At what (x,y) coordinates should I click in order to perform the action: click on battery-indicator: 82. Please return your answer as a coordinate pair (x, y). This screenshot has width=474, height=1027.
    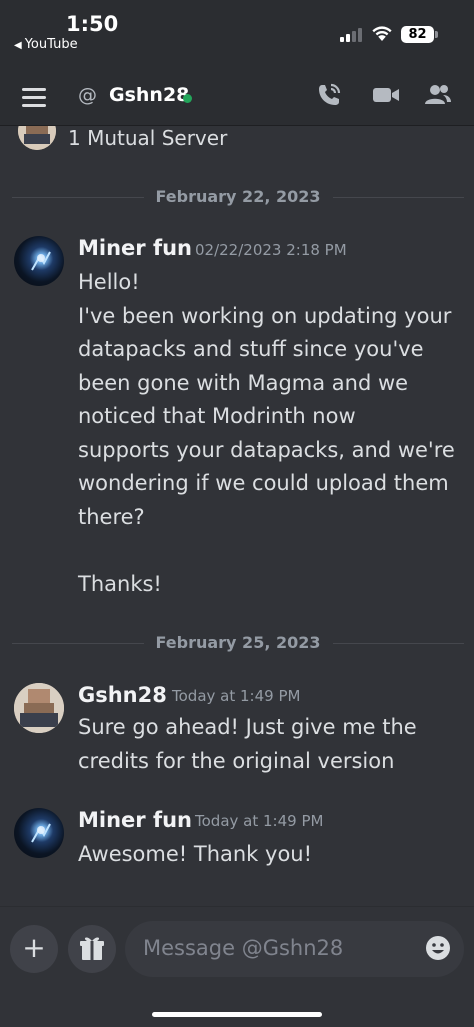
    Looking at the image, I should click on (417, 34).